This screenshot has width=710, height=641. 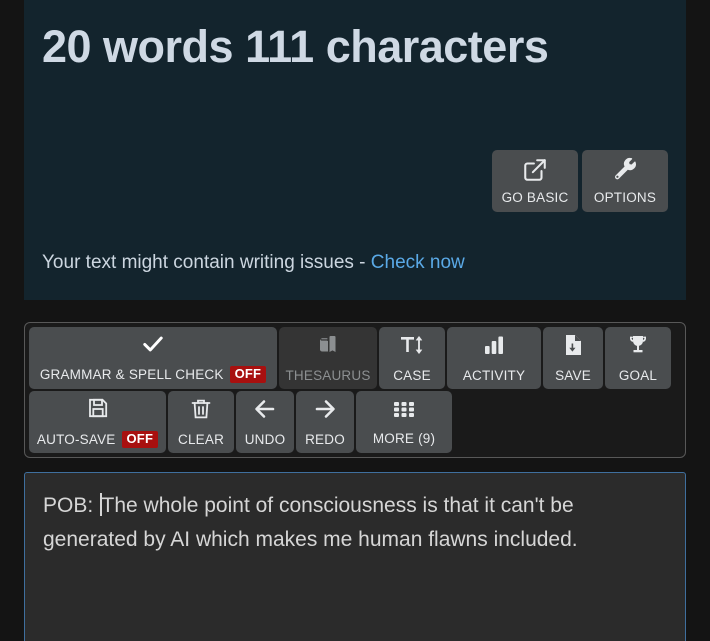 I want to click on grammar-spell-check-text: GRAMMAR & SPELL CHECK, so click(x=131, y=374).